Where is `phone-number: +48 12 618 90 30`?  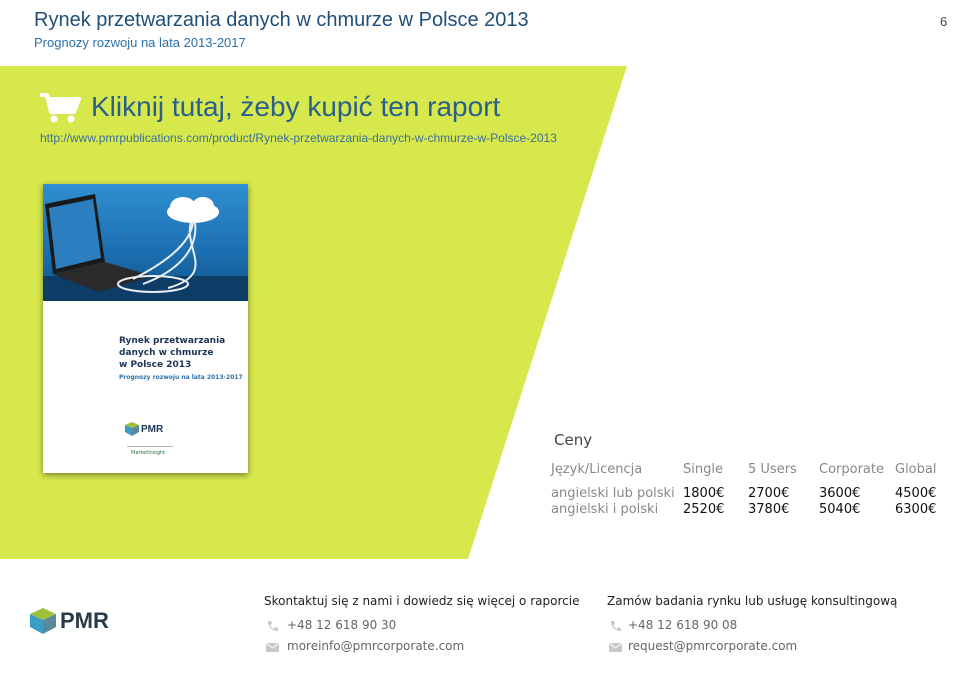 phone-number: +48 12 618 90 30 is located at coordinates (341, 625).